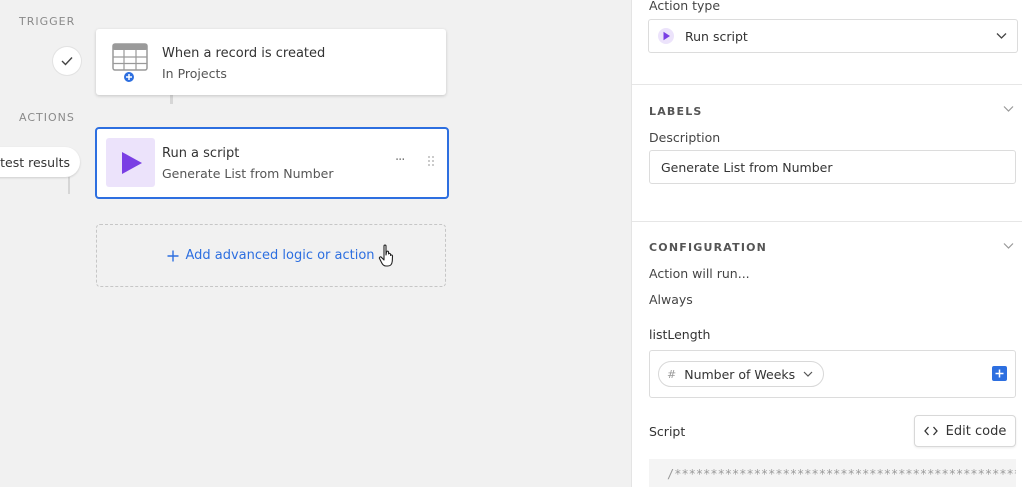 The image size is (1022, 487). I want to click on action-title: Run a script, so click(201, 153).